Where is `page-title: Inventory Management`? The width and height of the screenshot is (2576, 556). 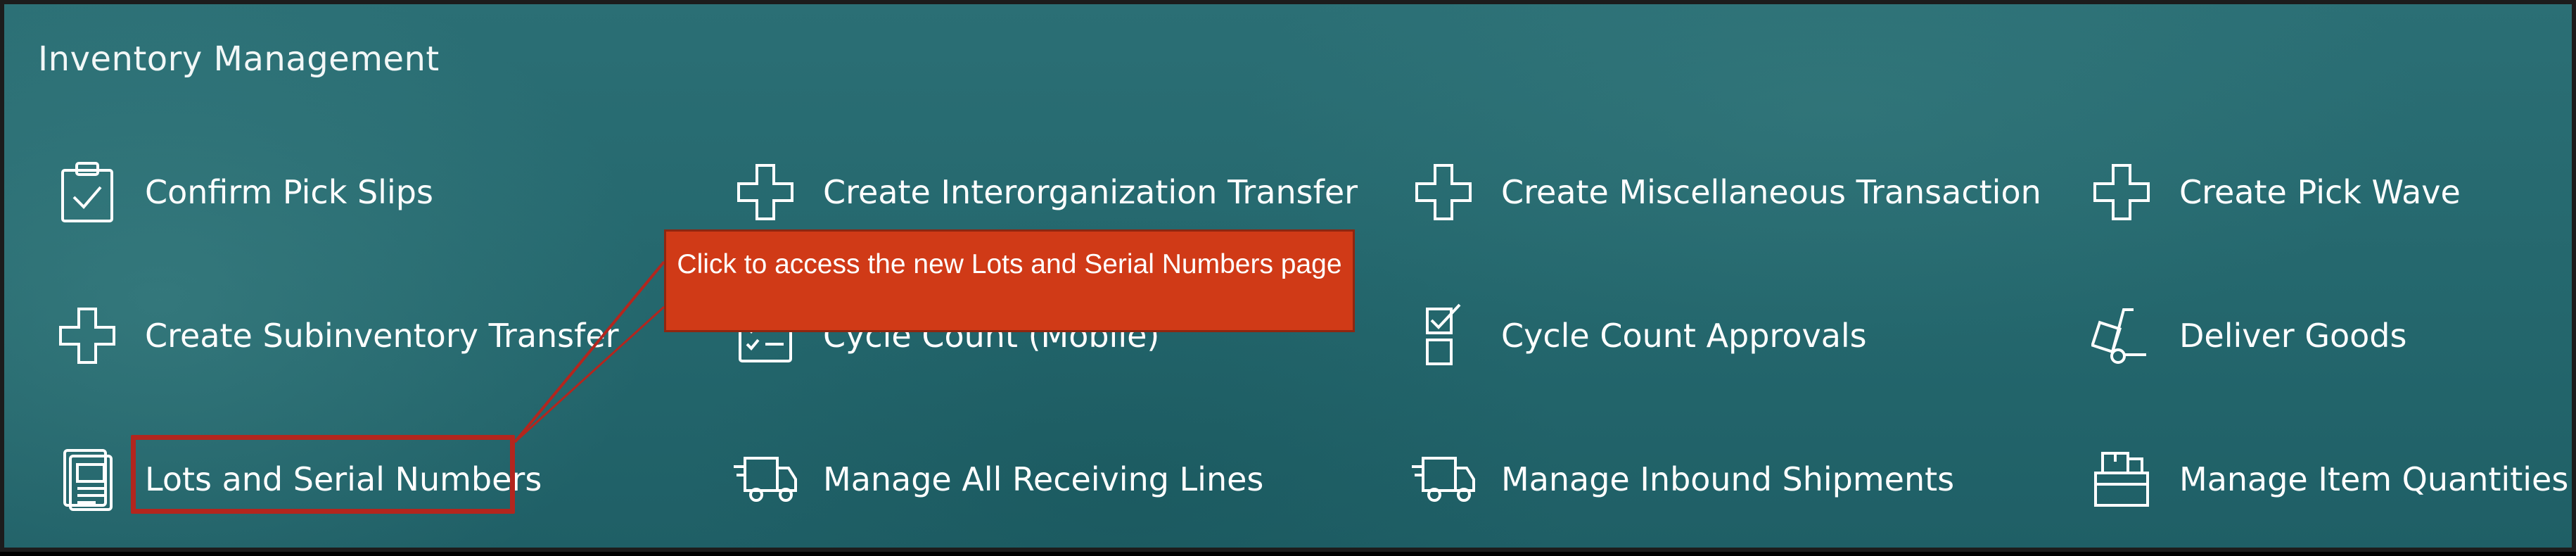
page-title: Inventory Management is located at coordinates (239, 59).